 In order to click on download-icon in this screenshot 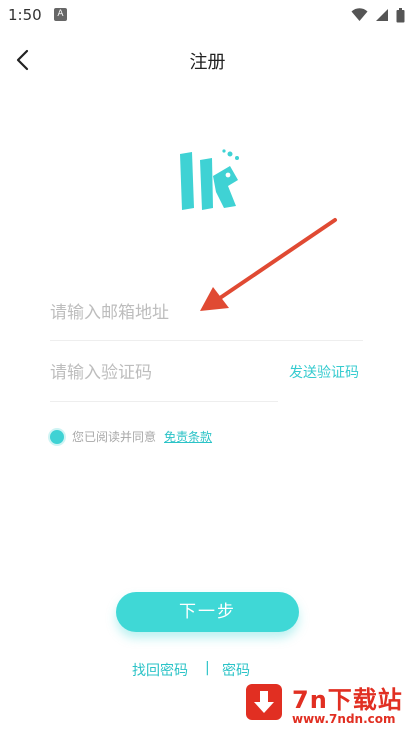, I will do `click(264, 702)`.